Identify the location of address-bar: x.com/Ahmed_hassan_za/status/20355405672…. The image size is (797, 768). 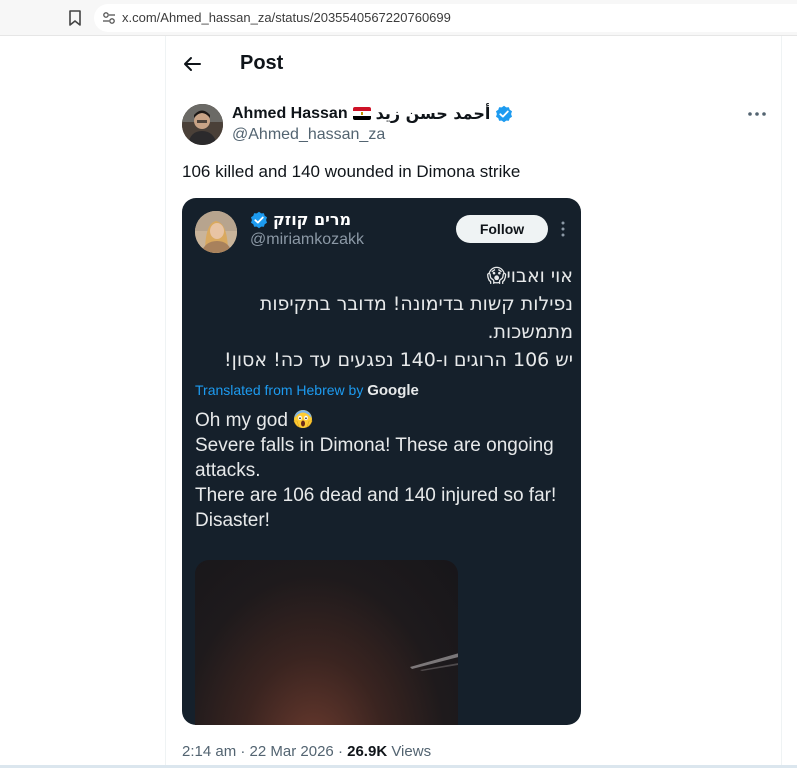
(445, 18).